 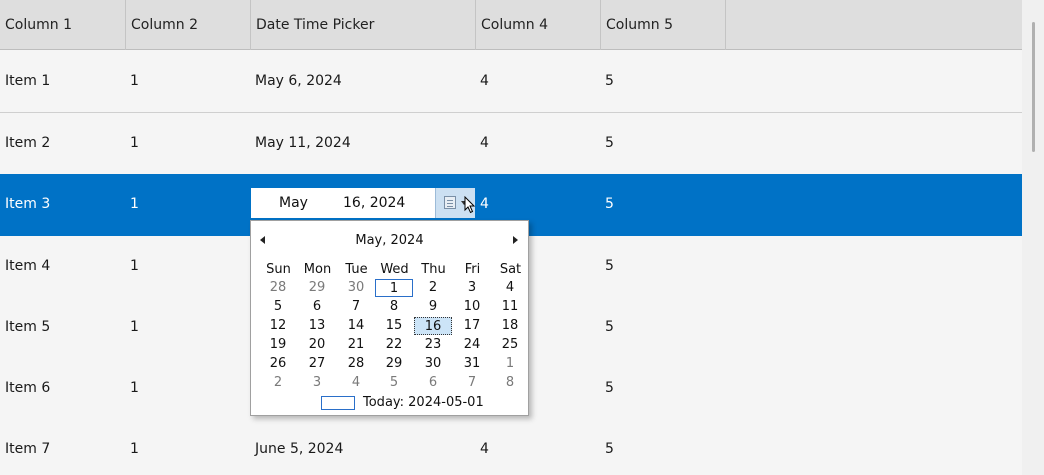 I want to click on cell-column-1: Item 4, so click(x=27, y=266).